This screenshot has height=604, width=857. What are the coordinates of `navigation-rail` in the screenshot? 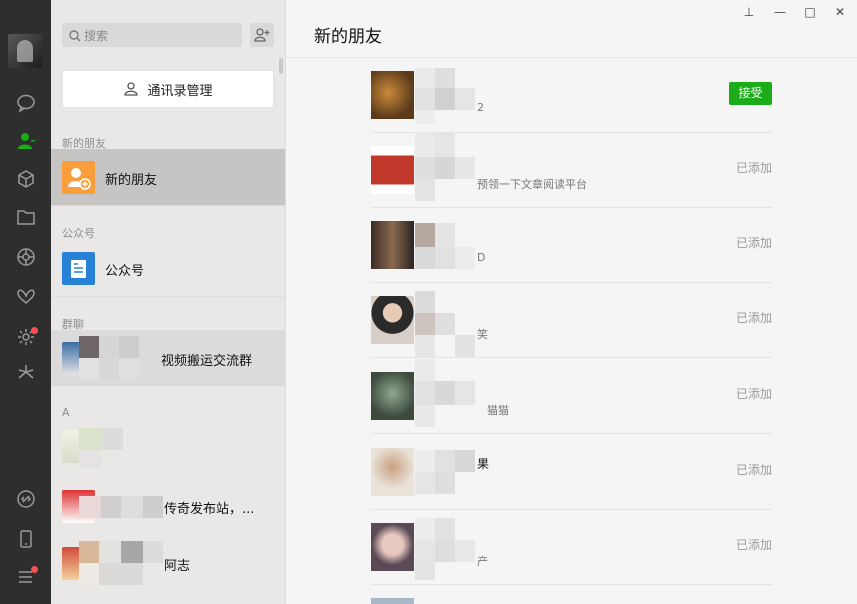 It's located at (25, 302).